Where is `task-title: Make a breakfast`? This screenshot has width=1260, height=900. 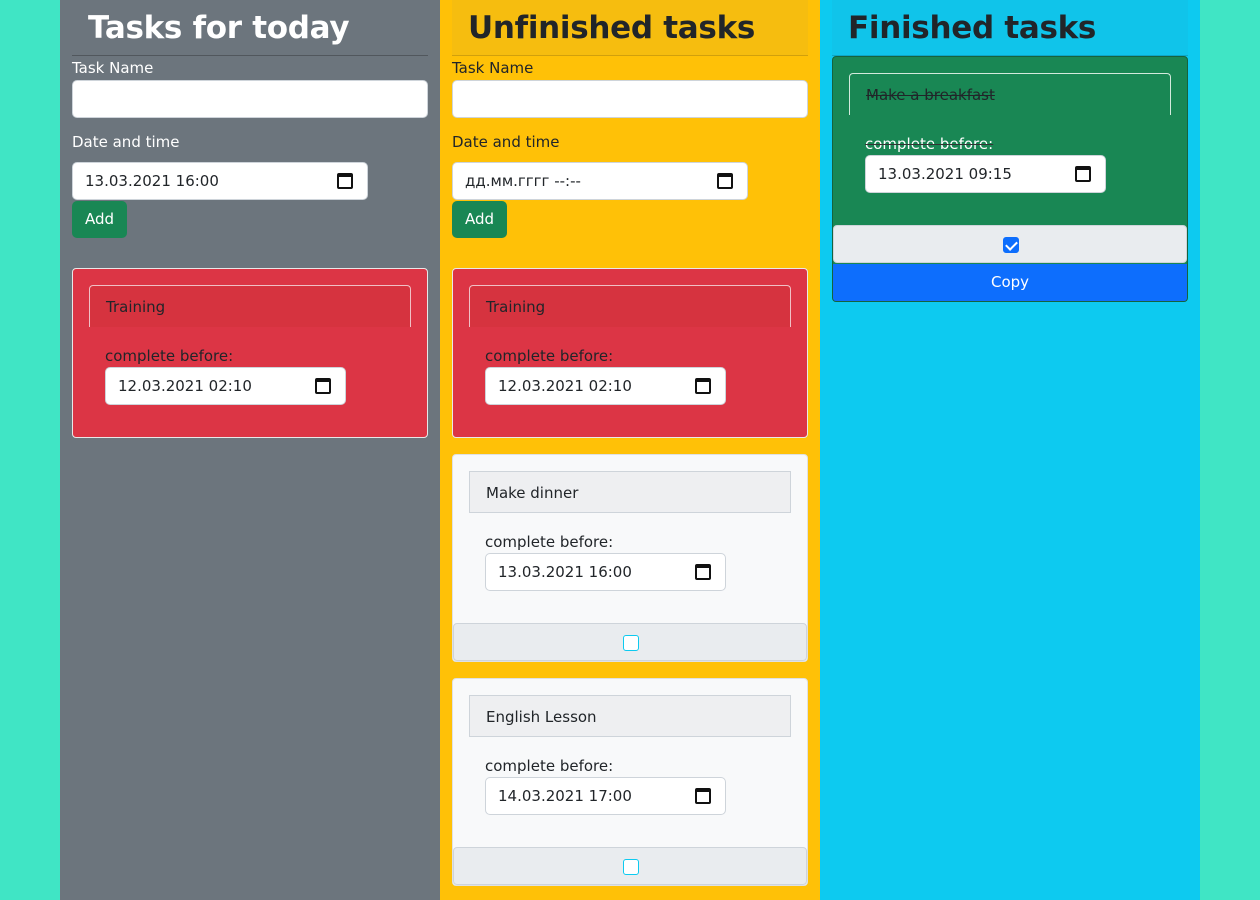
task-title: Make a breakfast is located at coordinates (1010, 94).